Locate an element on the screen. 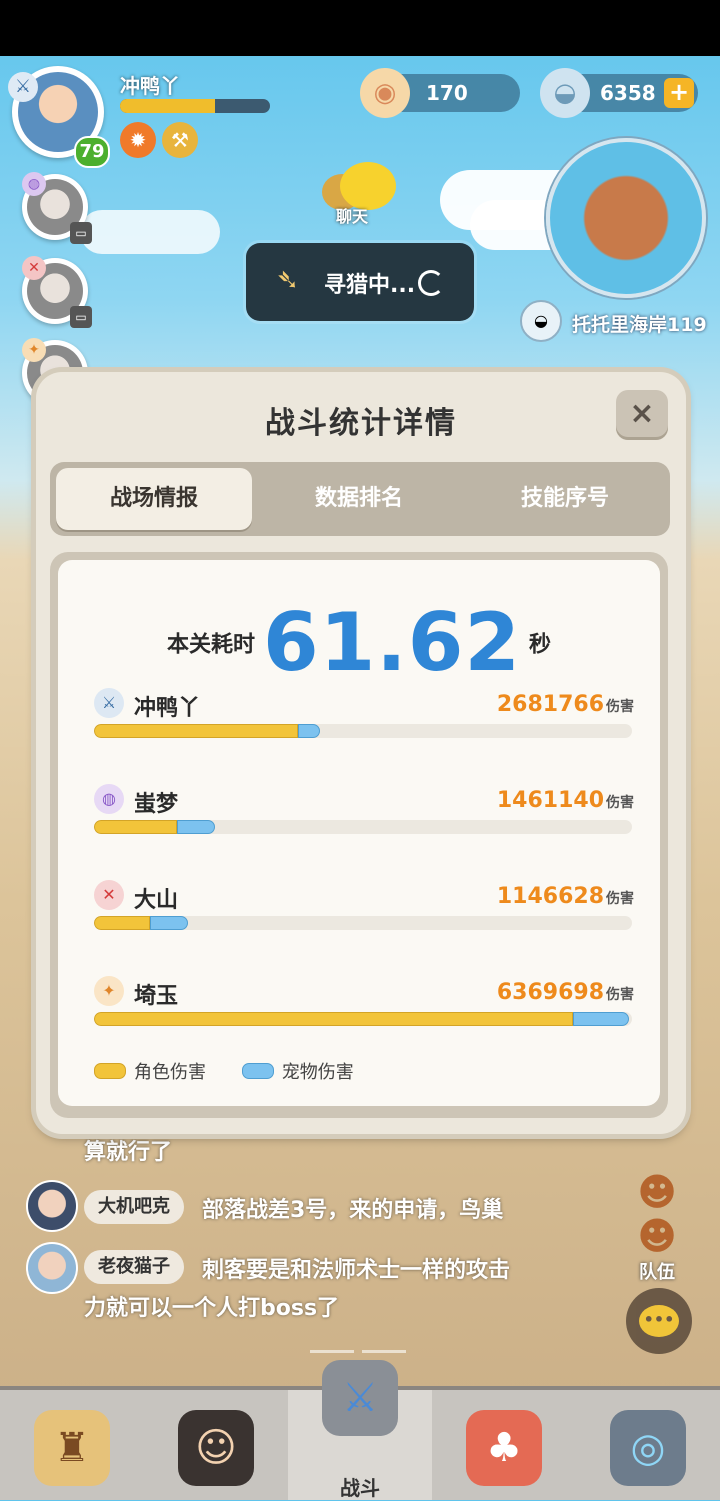 The image size is (720, 1501). axe-buff-icon: ⚒ is located at coordinates (180, 140).